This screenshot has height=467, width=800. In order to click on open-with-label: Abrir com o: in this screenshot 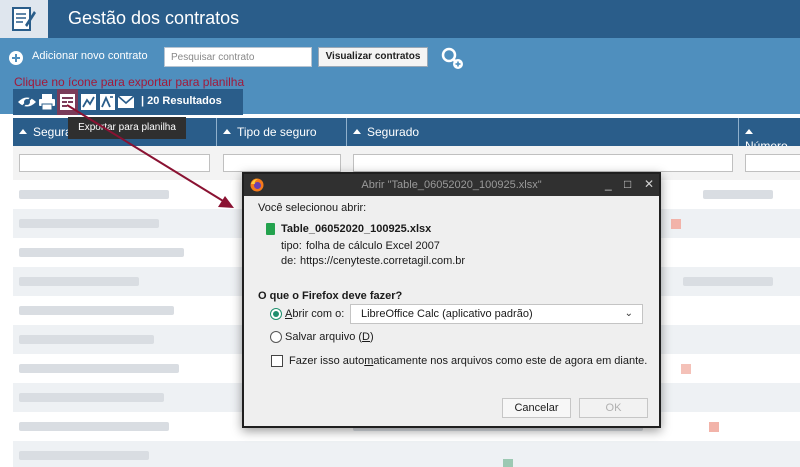, I will do `click(314, 314)`.